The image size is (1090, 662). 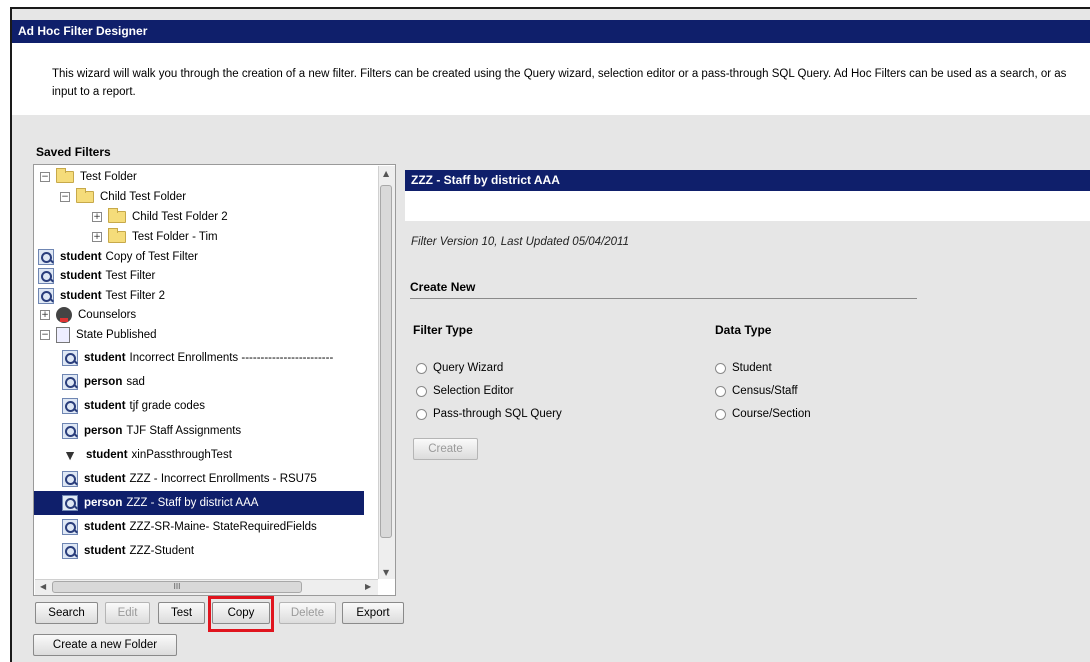 What do you see at coordinates (128, 551) in the screenshot?
I see `tree-item-filter: student ZZZ-Student` at bounding box center [128, 551].